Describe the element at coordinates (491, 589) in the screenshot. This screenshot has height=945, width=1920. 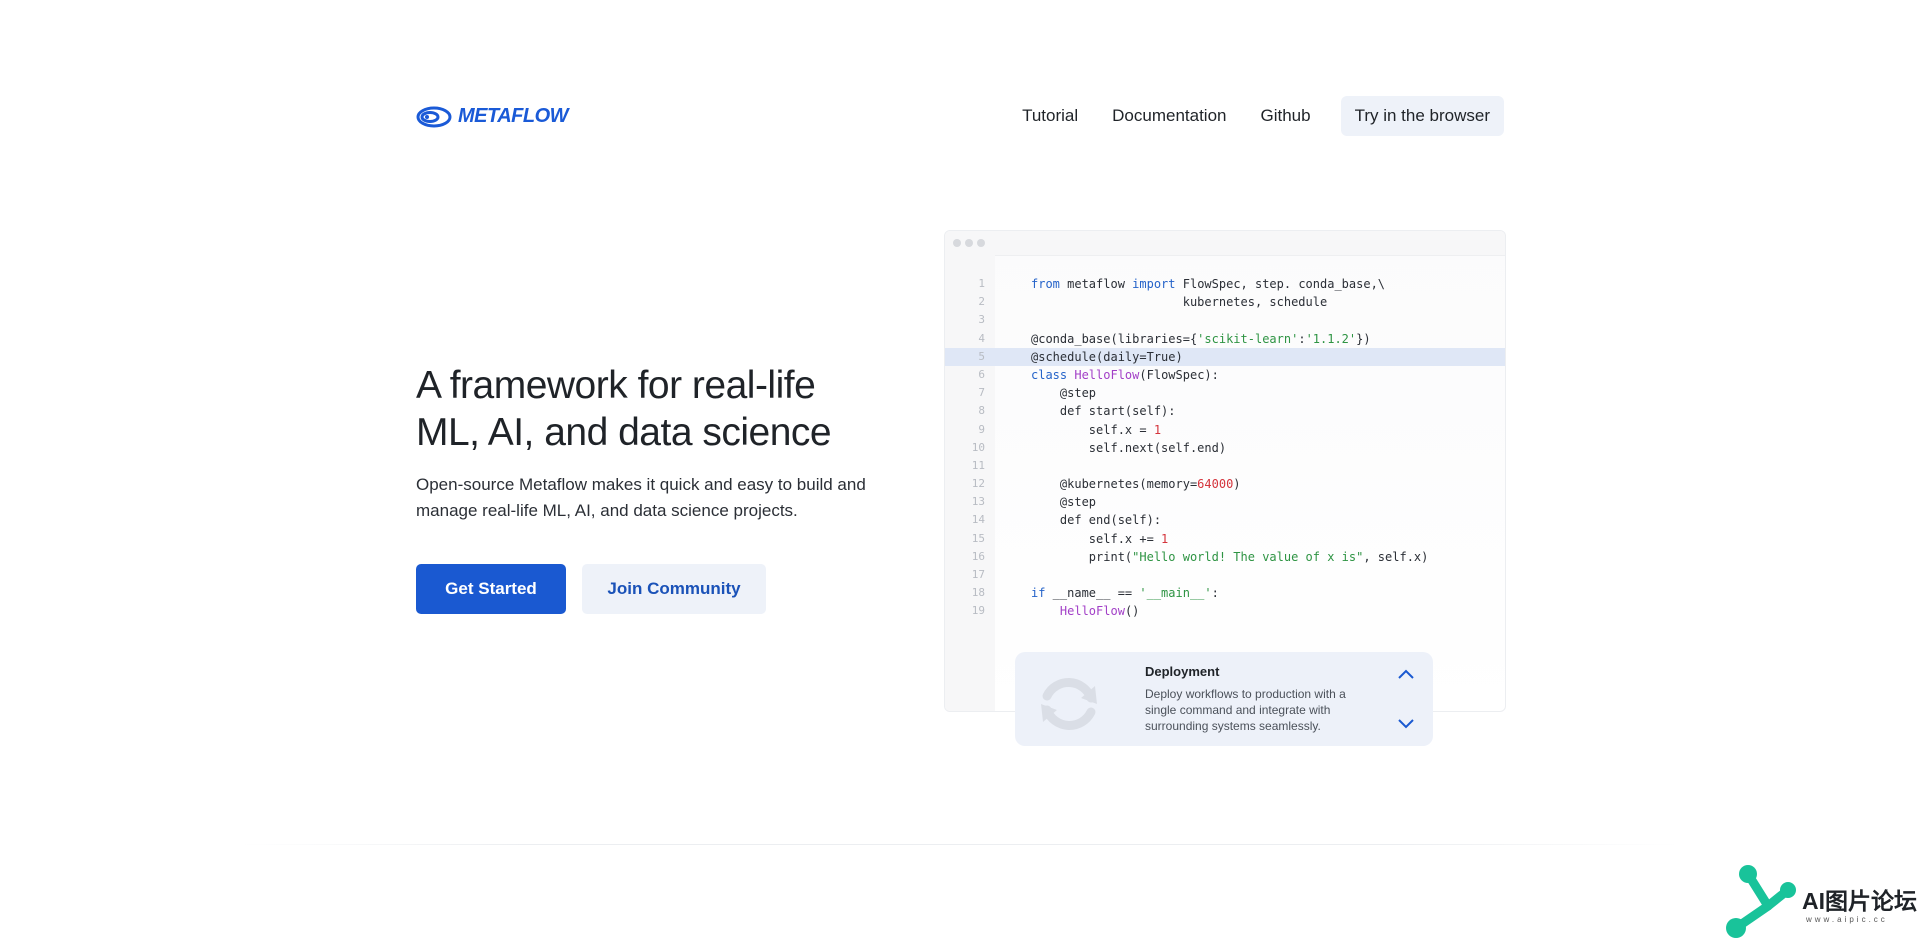
I see `get-started-button: Get Started` at that location.